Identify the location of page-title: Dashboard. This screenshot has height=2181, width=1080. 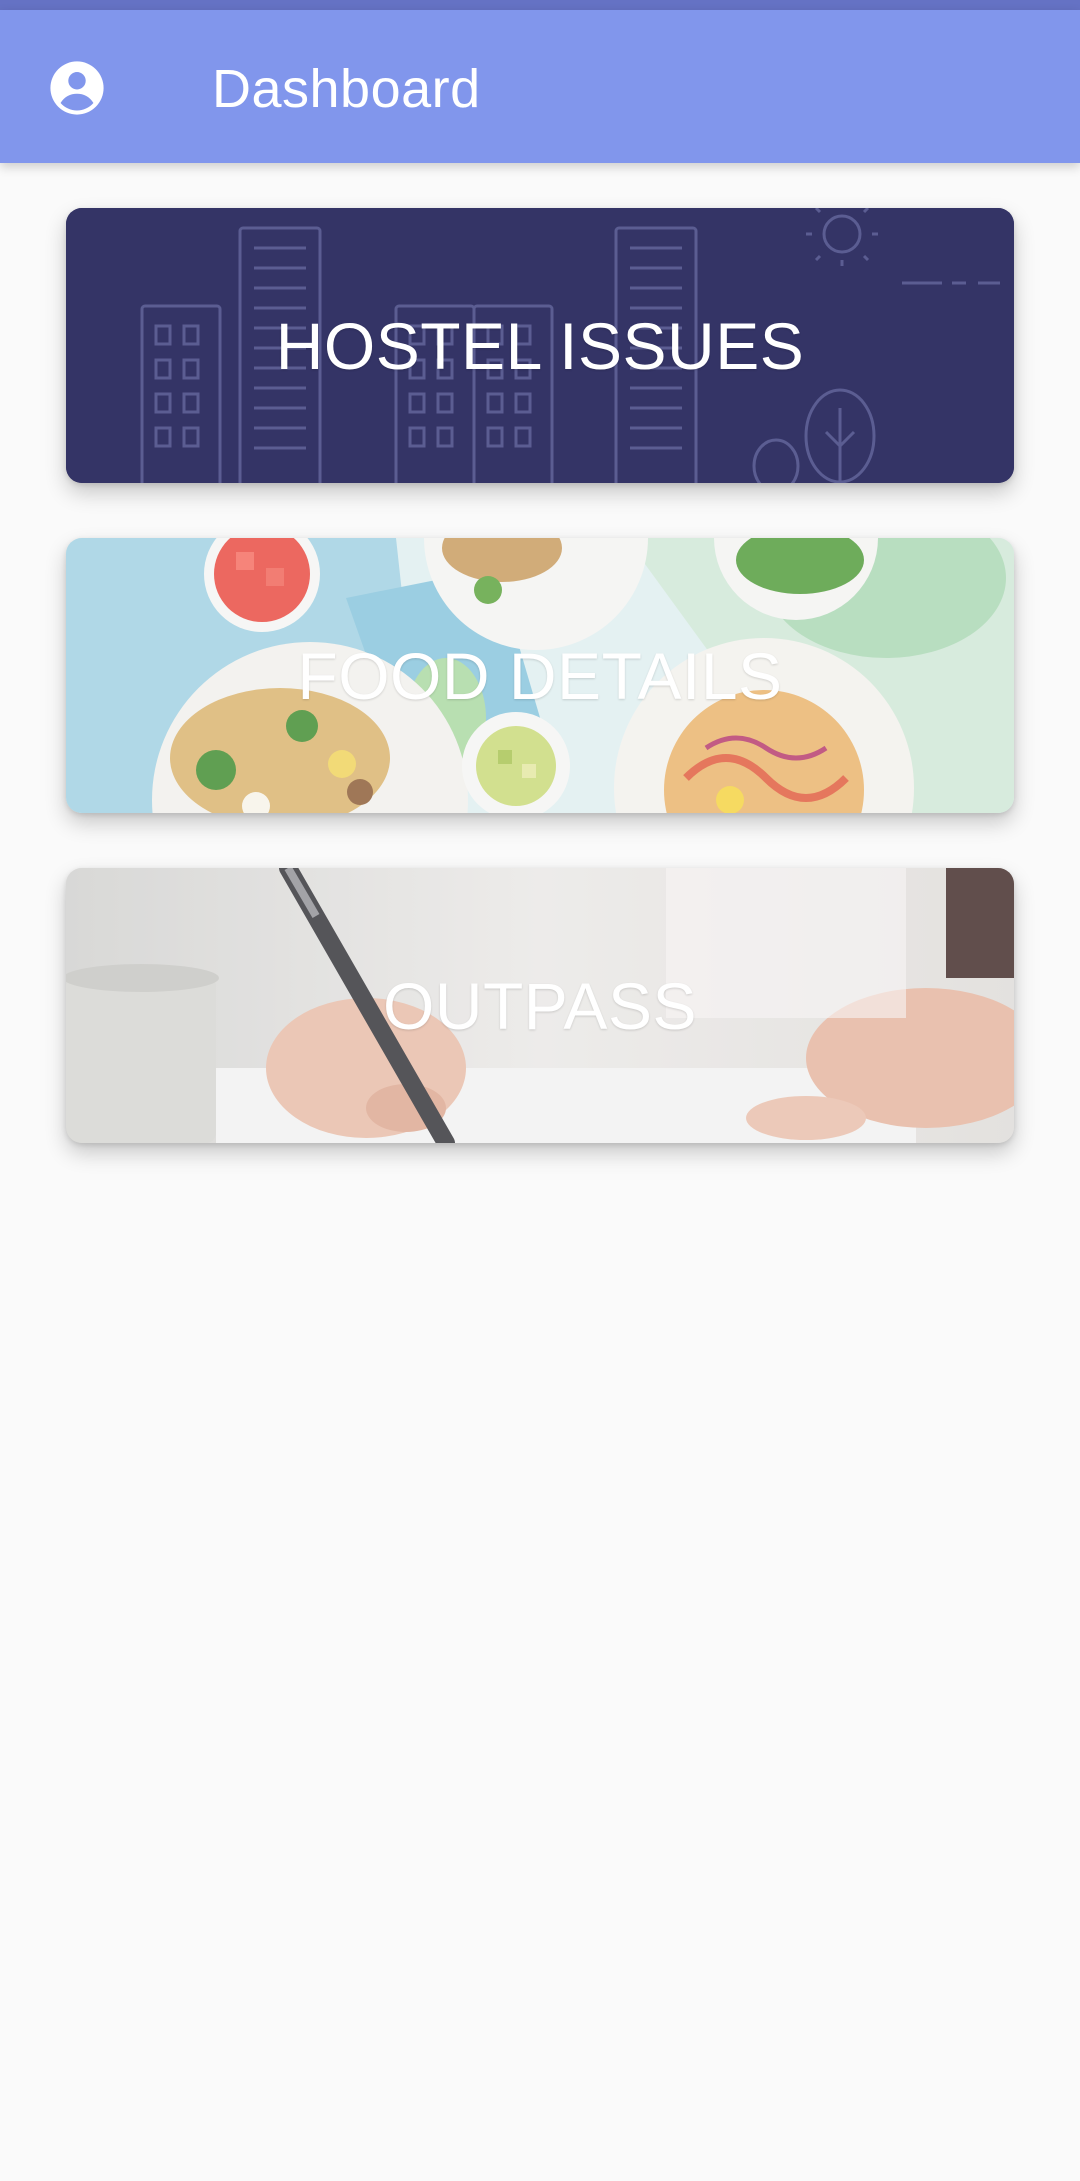
(346, 89).